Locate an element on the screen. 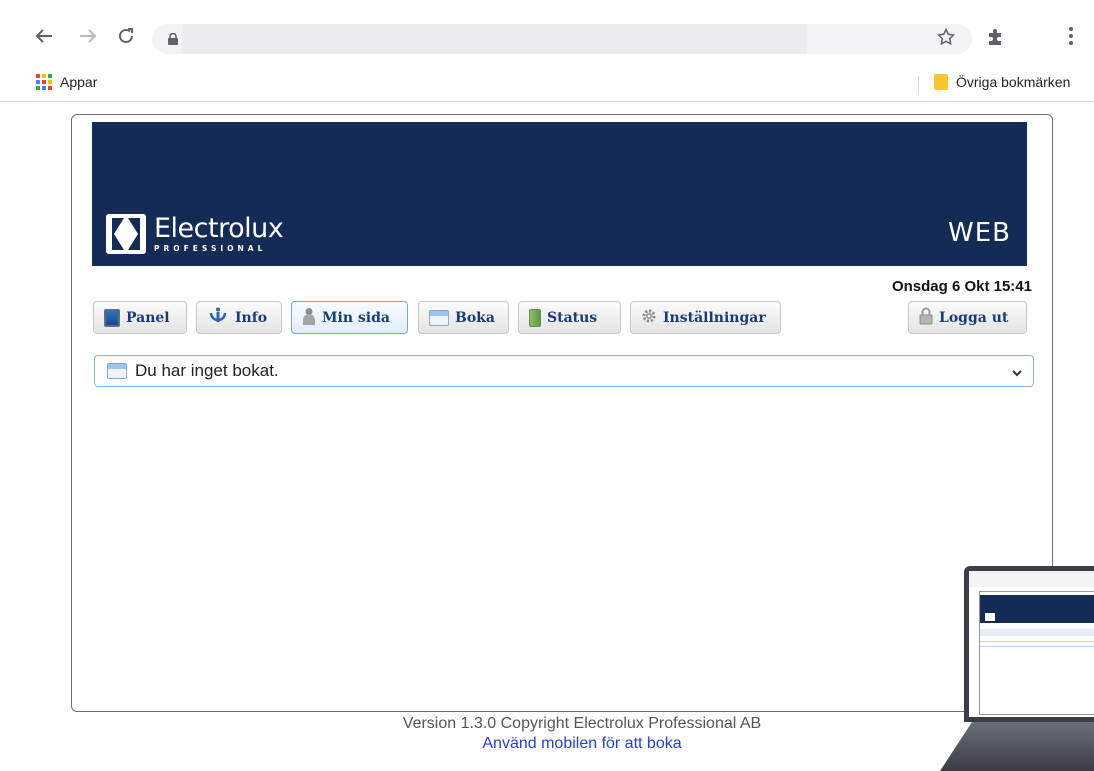 This screenshot has width=1094, height=771. extensions-puzzle-icon is located at coordinates (995, 39).